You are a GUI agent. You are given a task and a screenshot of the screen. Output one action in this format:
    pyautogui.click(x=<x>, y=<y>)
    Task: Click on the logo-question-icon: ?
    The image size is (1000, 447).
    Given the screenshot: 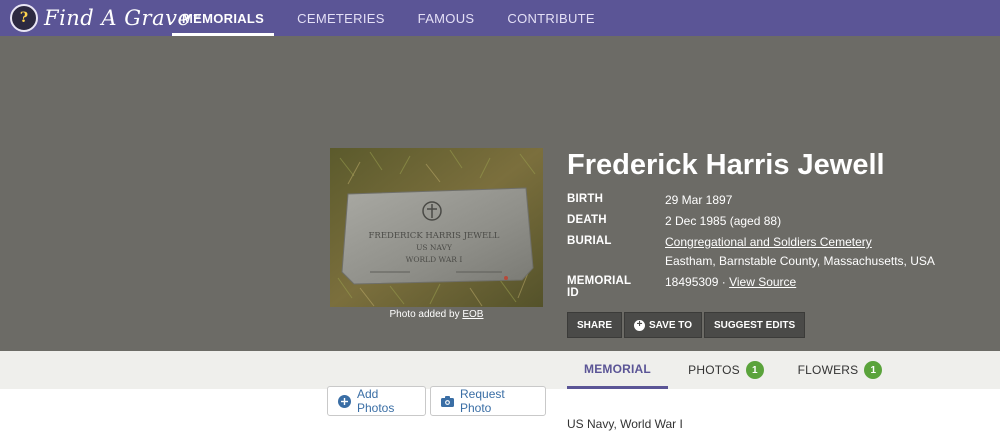 What is the action you would take?
    pyautogui.click(x=24, y=18)
    